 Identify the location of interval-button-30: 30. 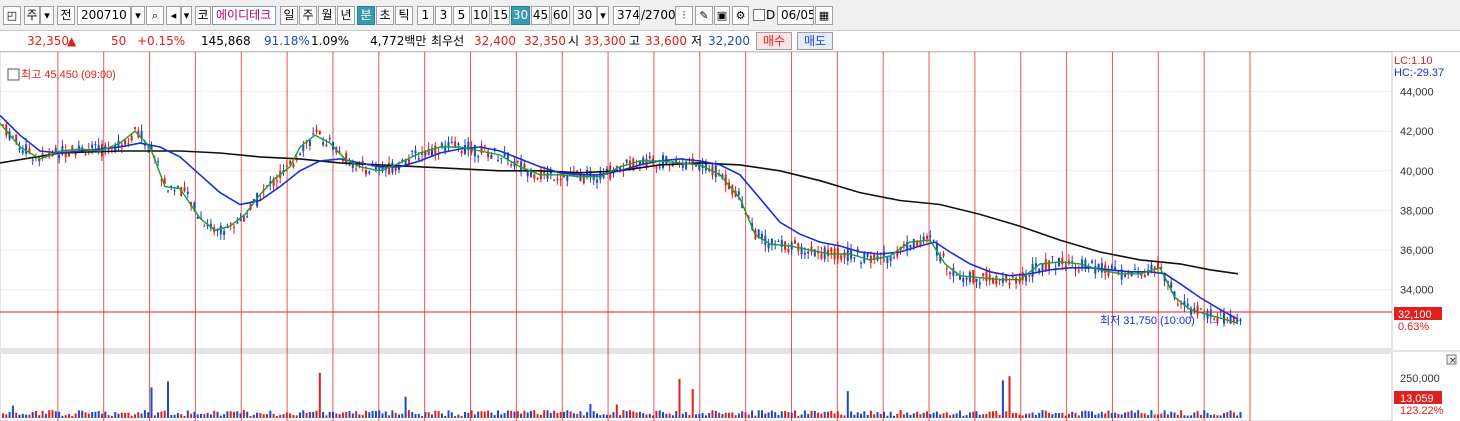
(520, 15).